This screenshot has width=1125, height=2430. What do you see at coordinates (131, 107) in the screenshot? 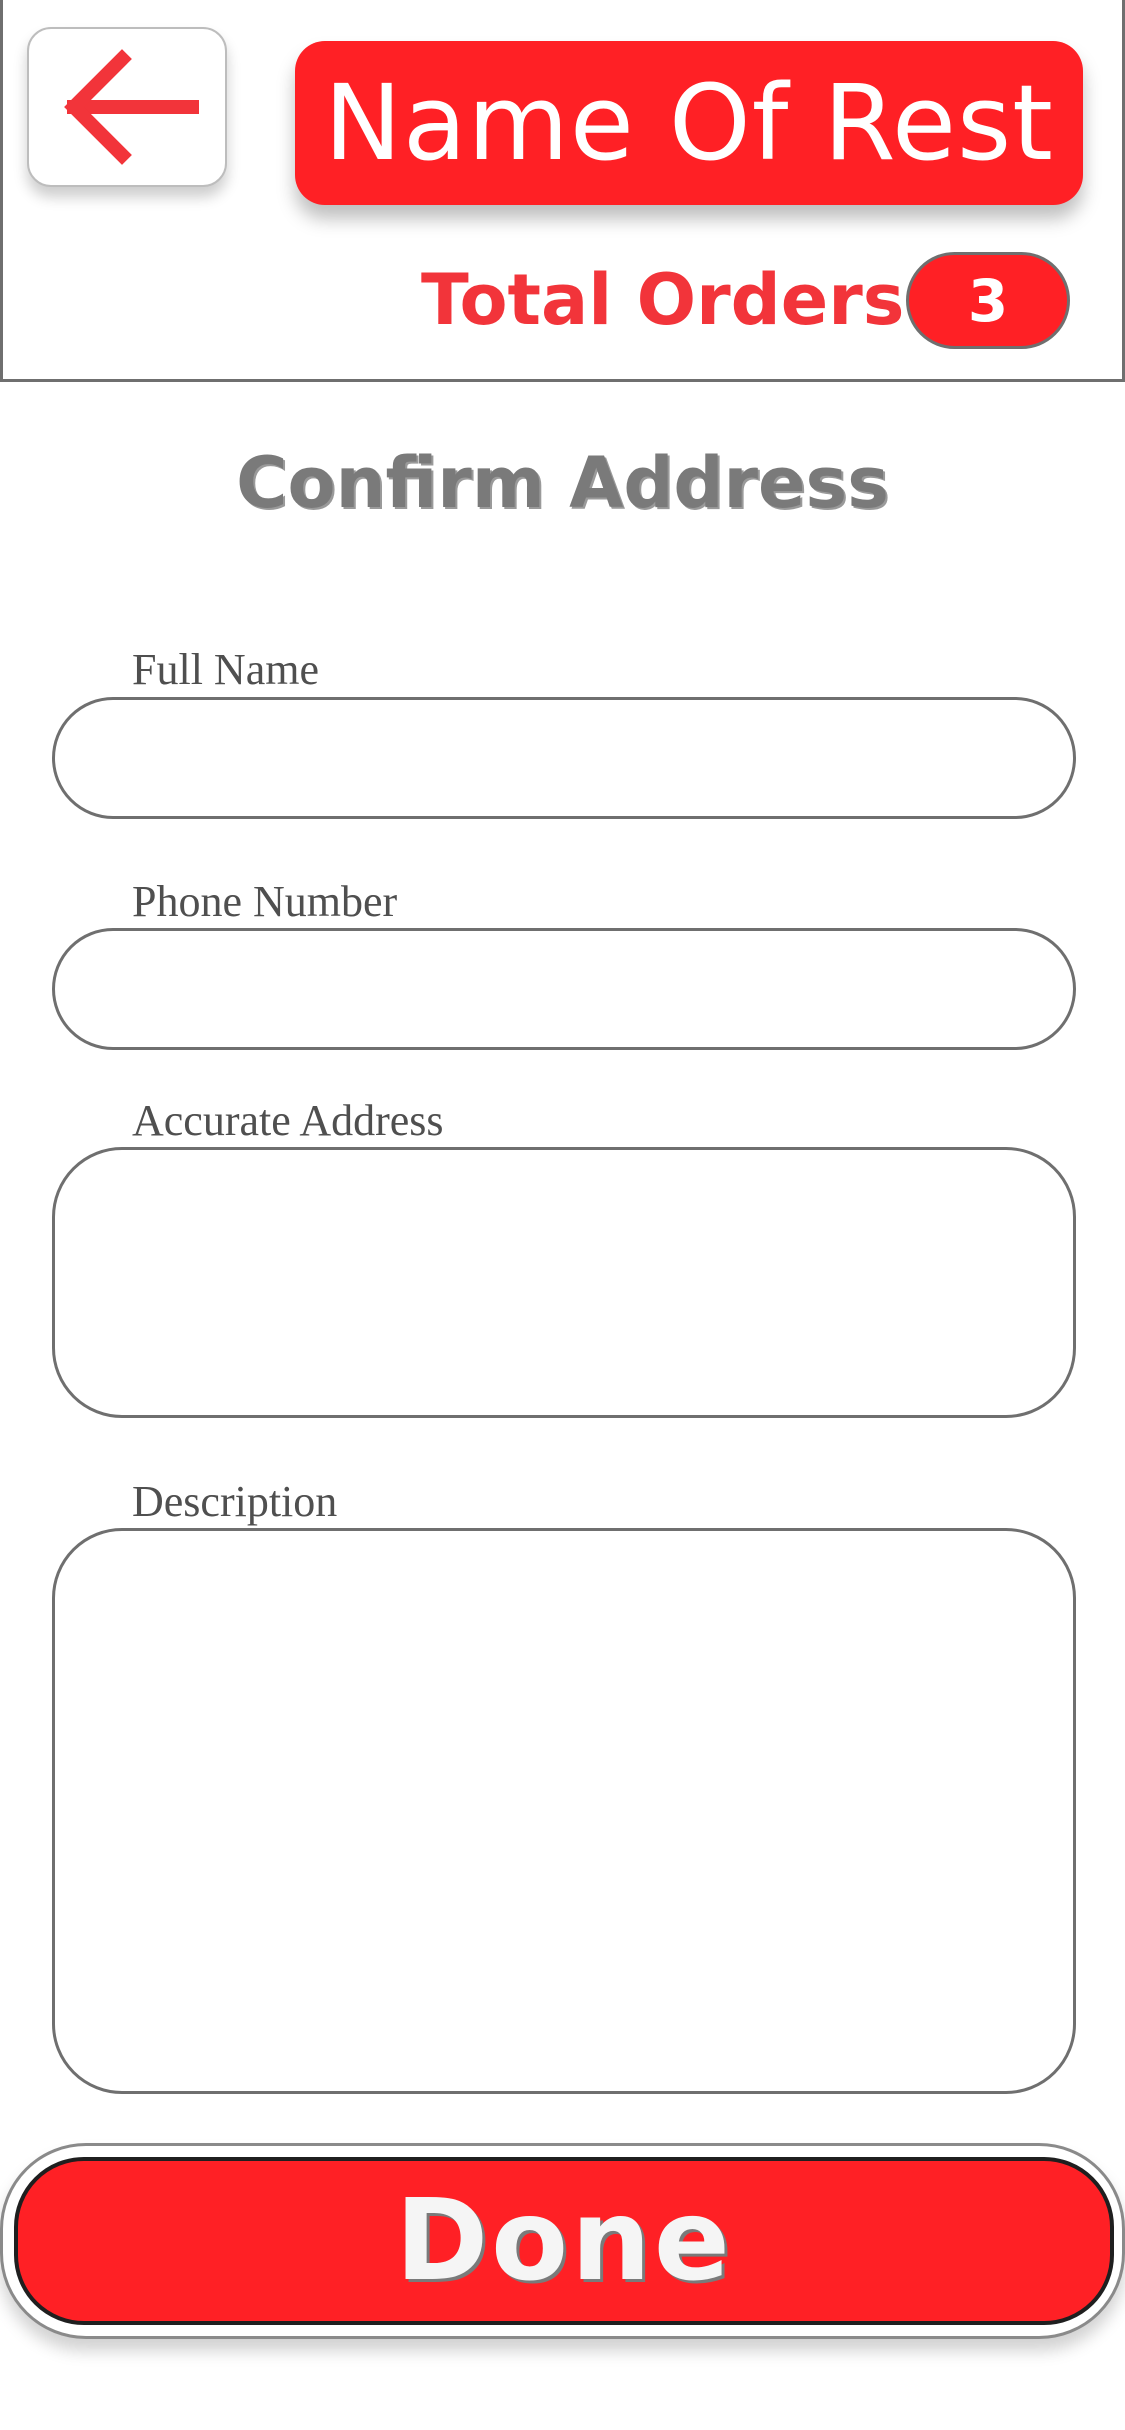
I see `arrow-left-icon` at bounding box center [131, 107].